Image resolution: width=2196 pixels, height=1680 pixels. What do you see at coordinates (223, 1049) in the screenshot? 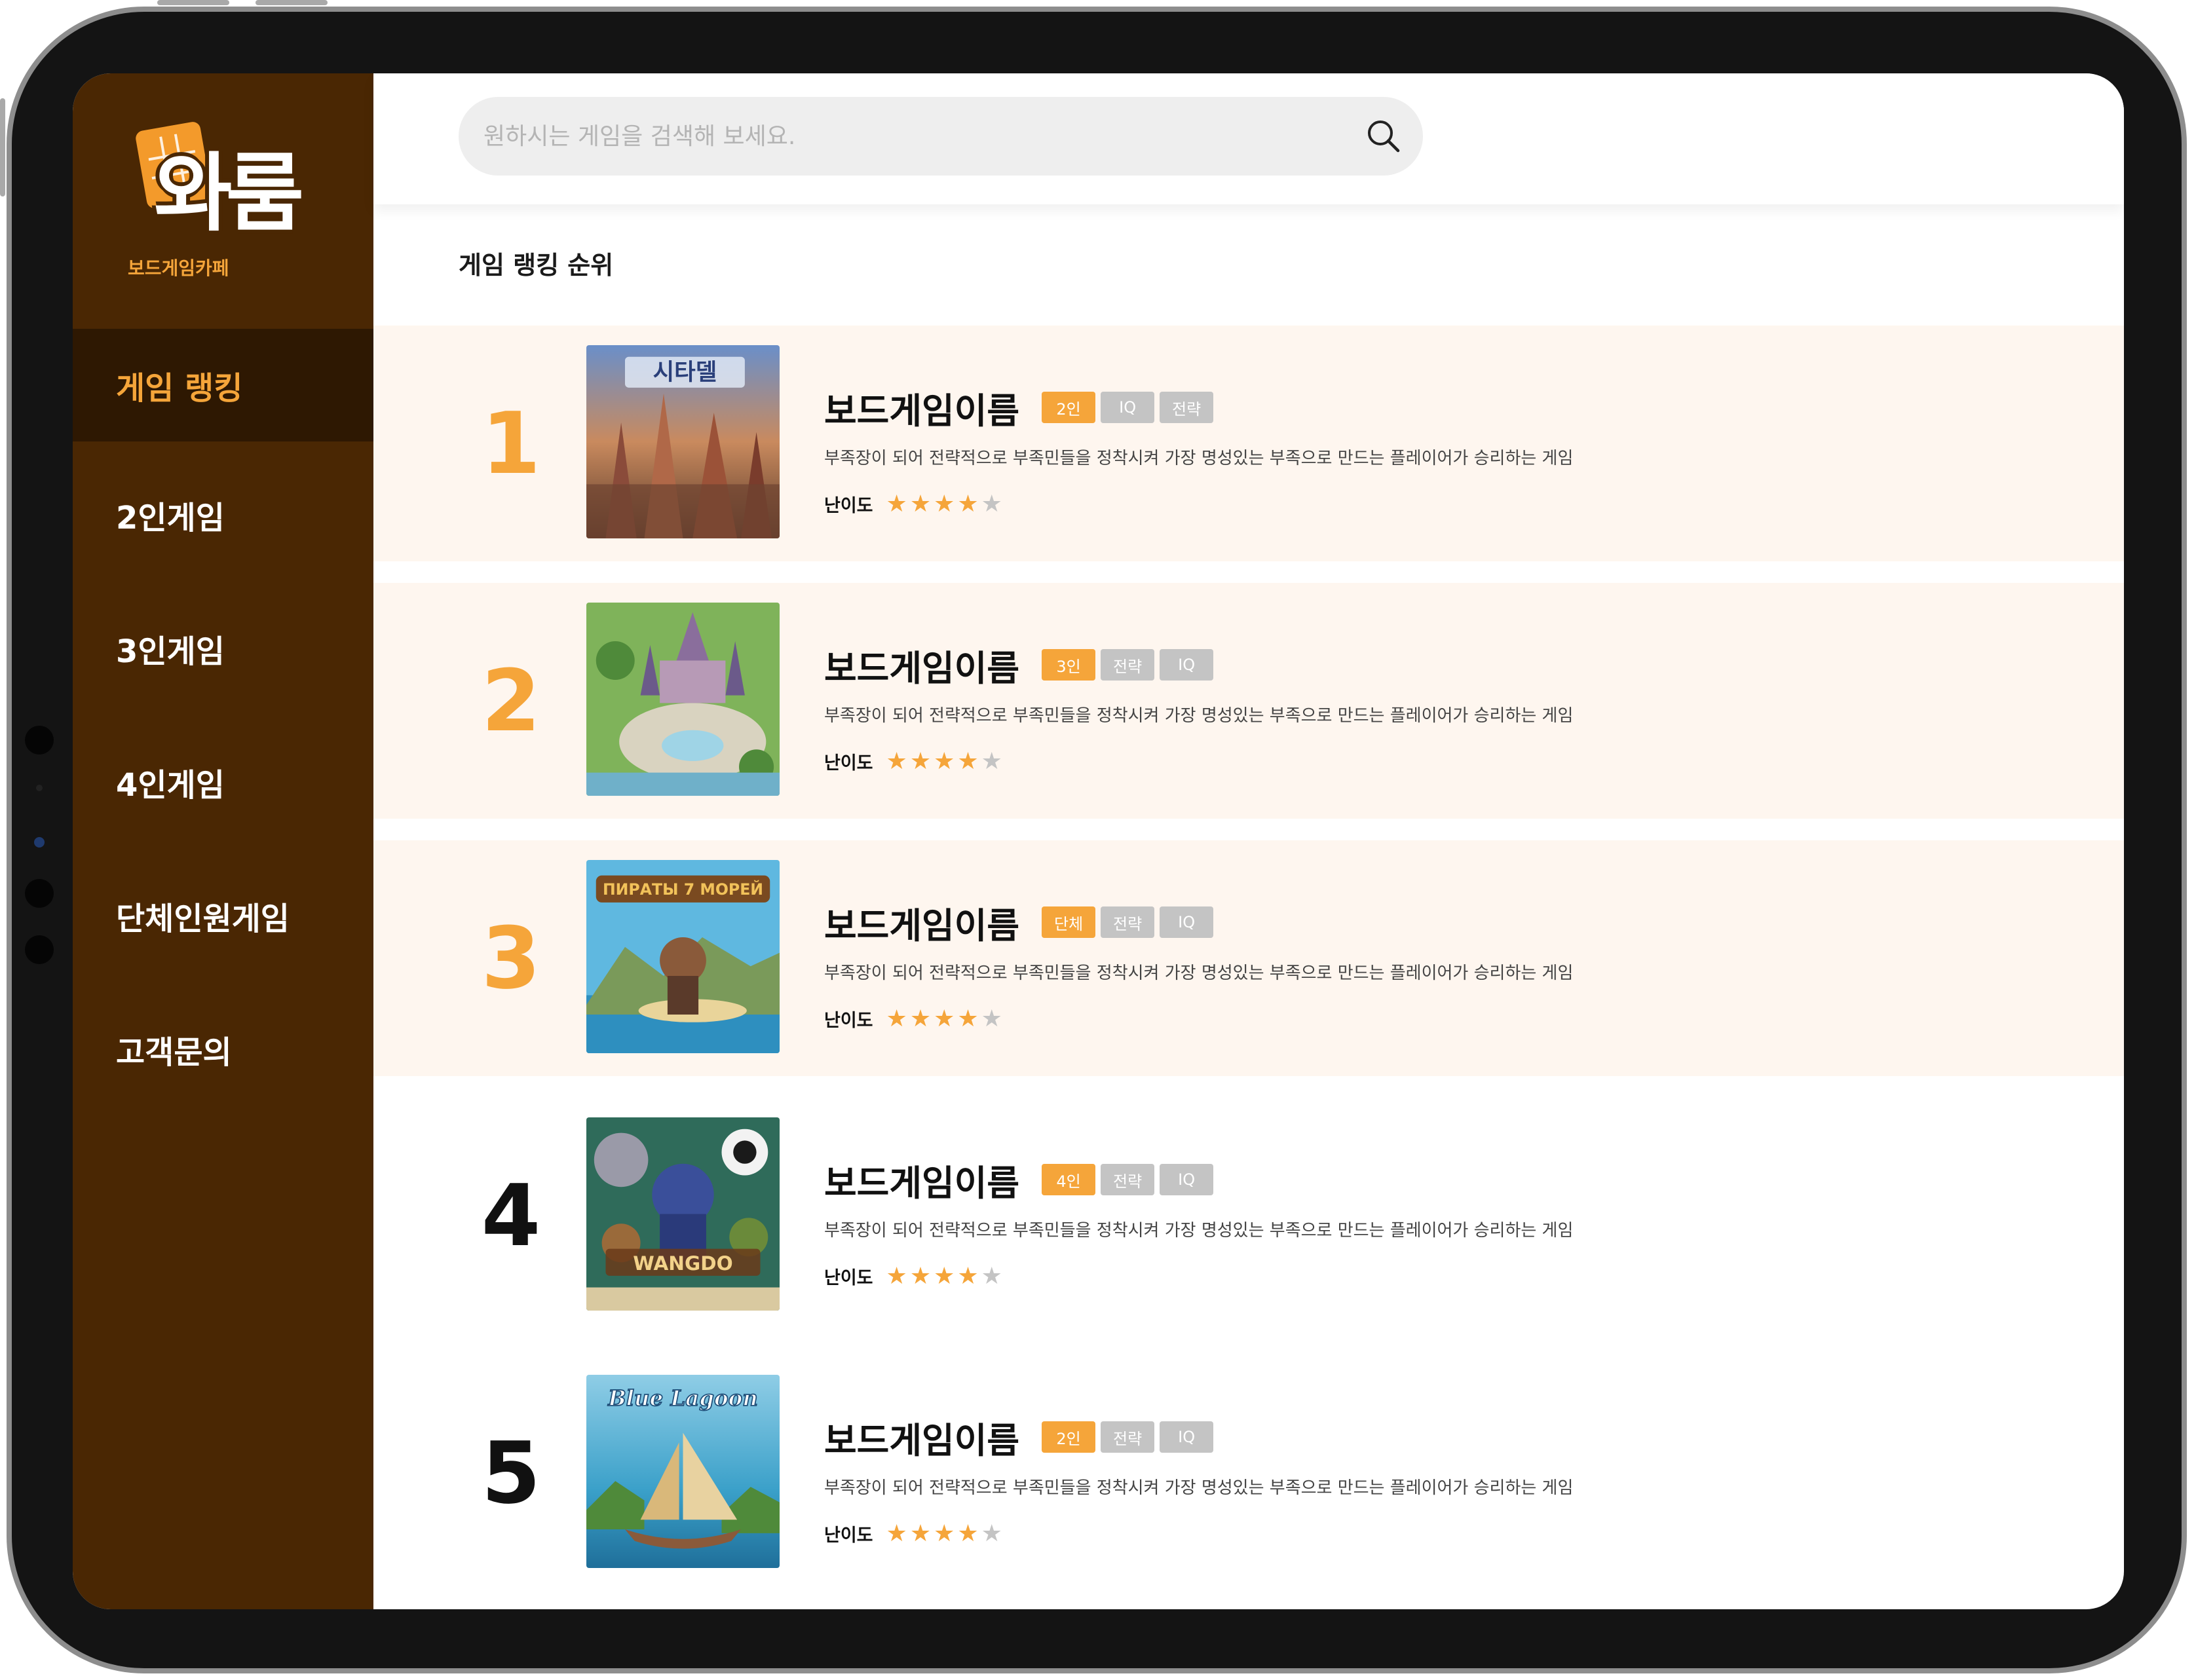
I see `sidebar-item-customer-inquiry: 고객문의` at bounding box center [223, 1049].